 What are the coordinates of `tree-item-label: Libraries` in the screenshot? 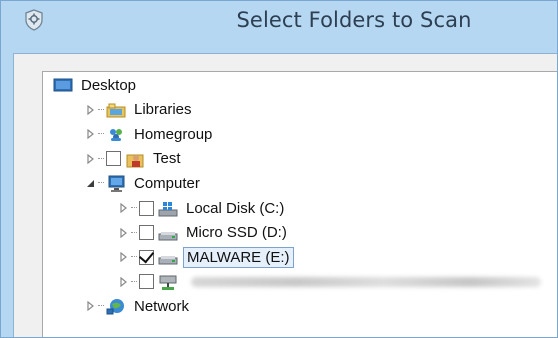 It's located at (163, 109).